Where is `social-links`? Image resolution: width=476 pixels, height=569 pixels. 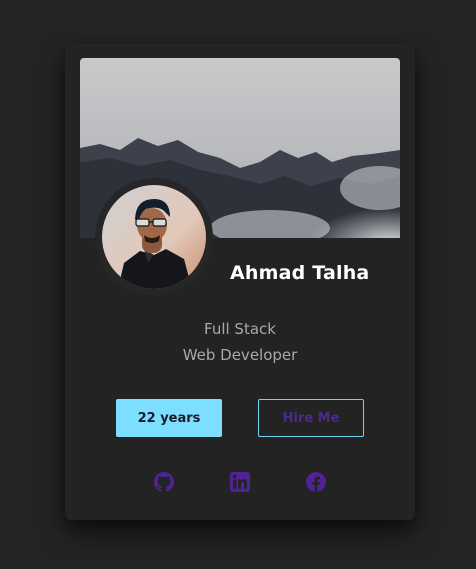 social-links is located at coordinates (240, 482).